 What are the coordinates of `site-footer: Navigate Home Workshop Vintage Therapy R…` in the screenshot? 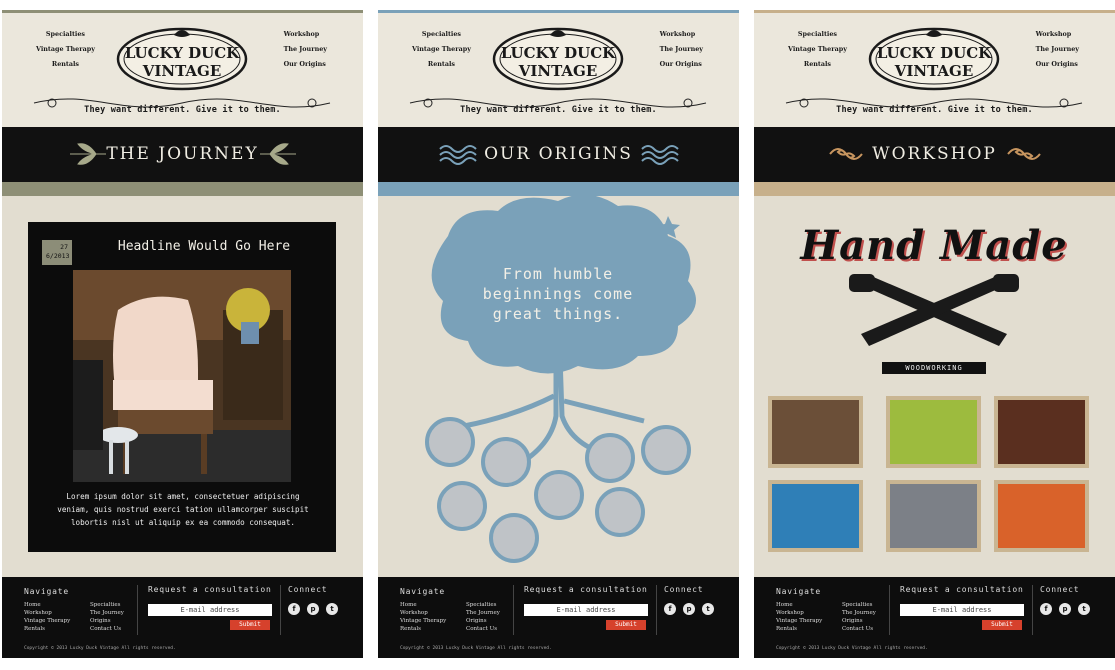 It's located at (182, 617).